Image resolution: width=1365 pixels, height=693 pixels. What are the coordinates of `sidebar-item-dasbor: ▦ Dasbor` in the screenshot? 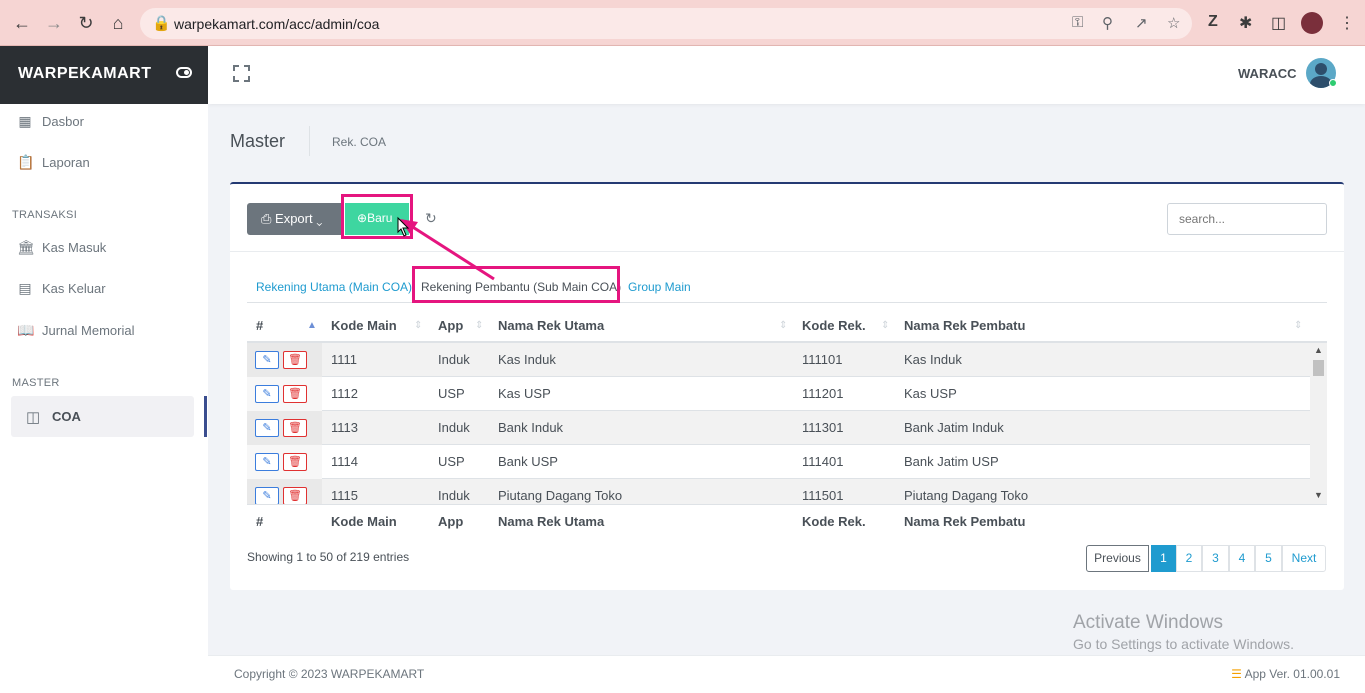 It's located at (104, 122).